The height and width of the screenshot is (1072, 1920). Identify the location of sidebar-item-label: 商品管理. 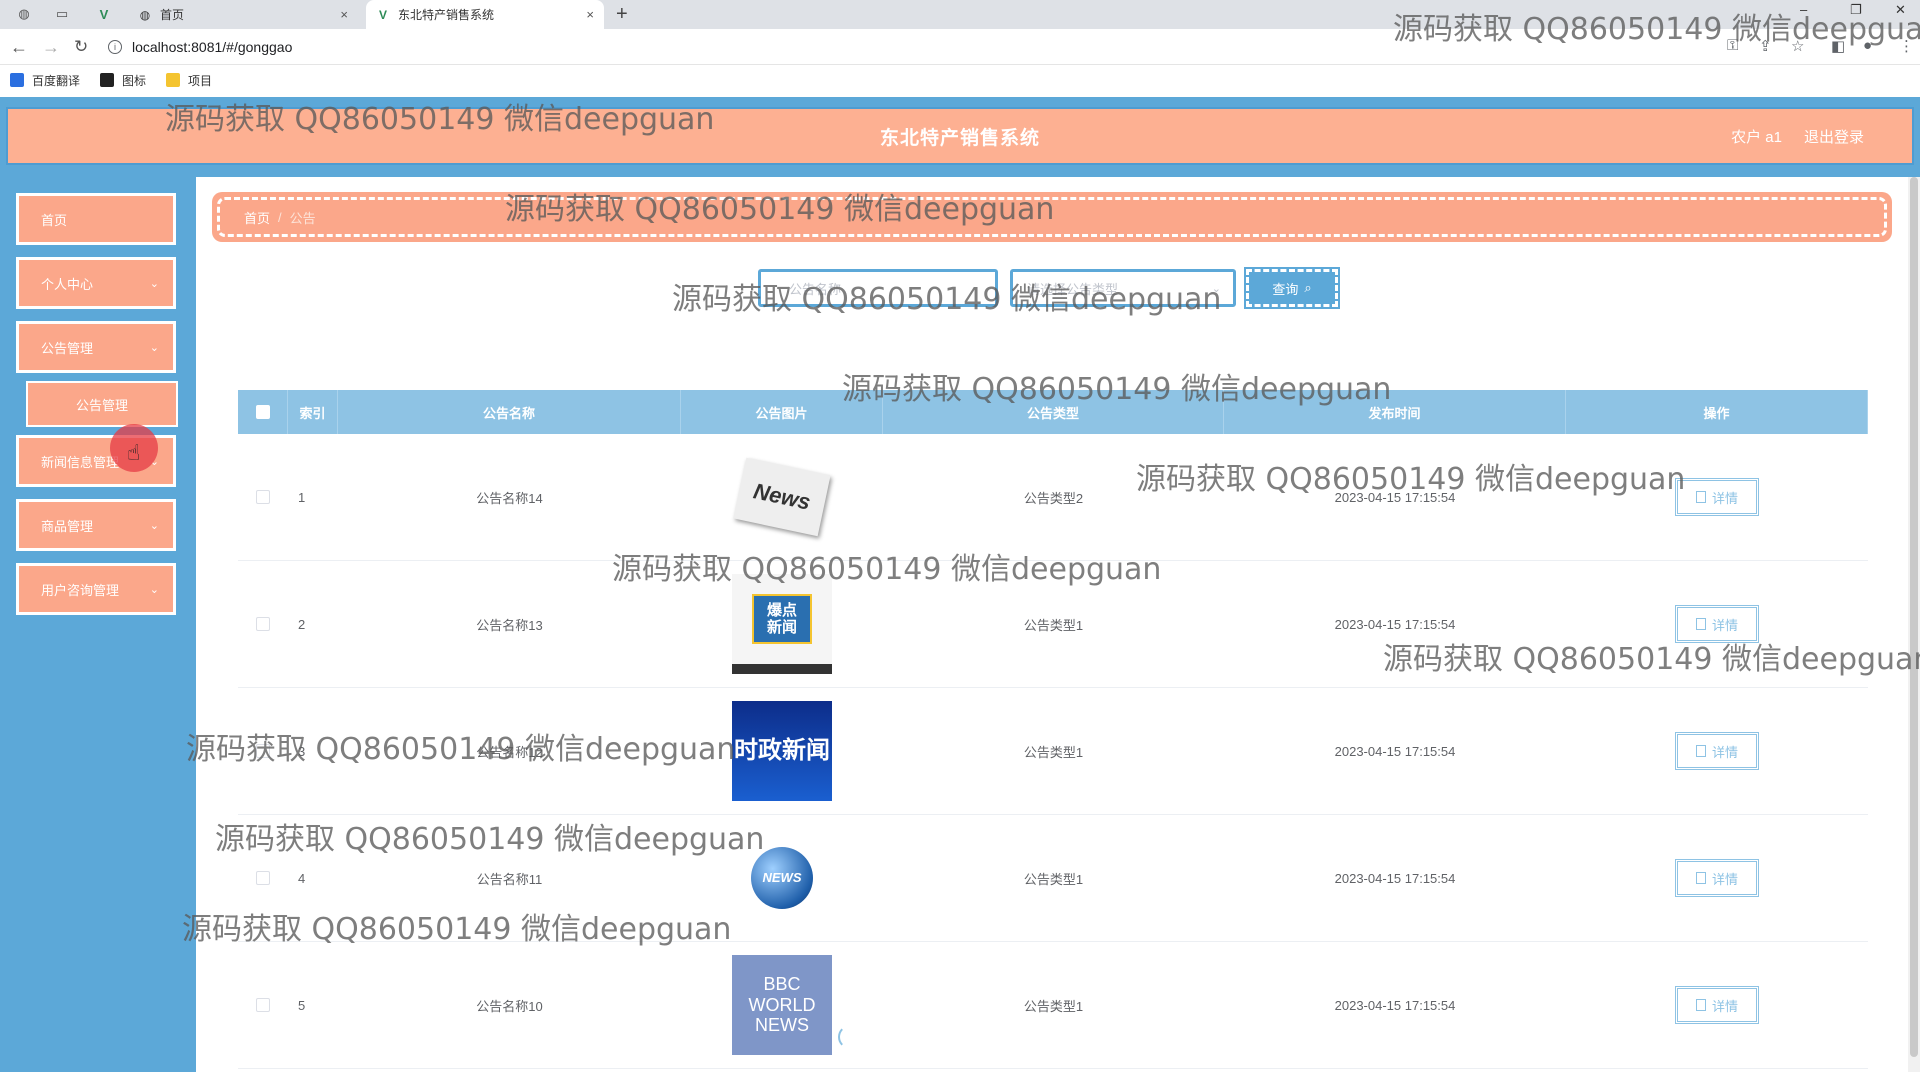
(67, 526).